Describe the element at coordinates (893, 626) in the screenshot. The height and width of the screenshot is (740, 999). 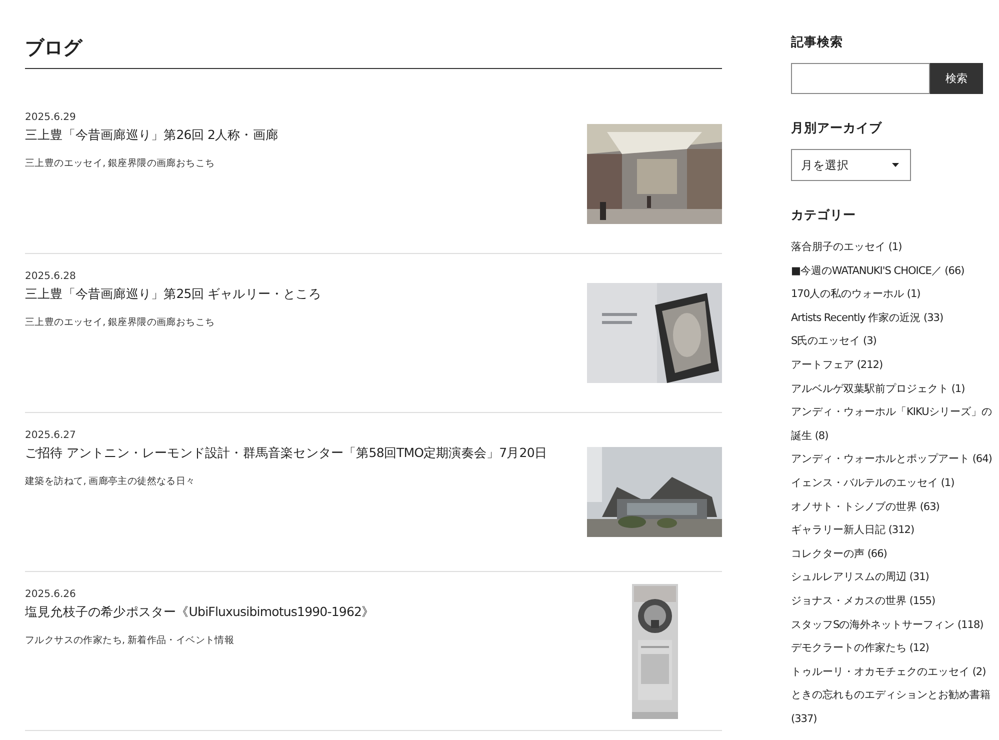
I see `category-link: スタッフSの海外ネットサーフィン (118)` at that location.